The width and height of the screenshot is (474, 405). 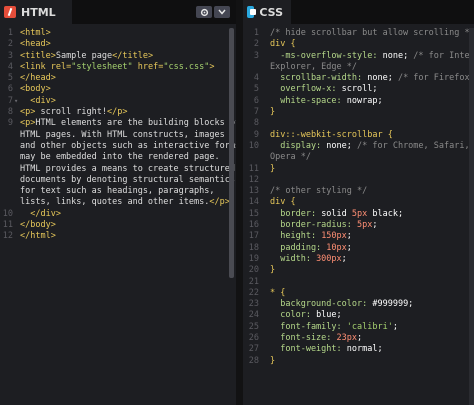 I want to click on code-token: /* hide scrollbar but allow scrolling */, so click(x=372, y=33).